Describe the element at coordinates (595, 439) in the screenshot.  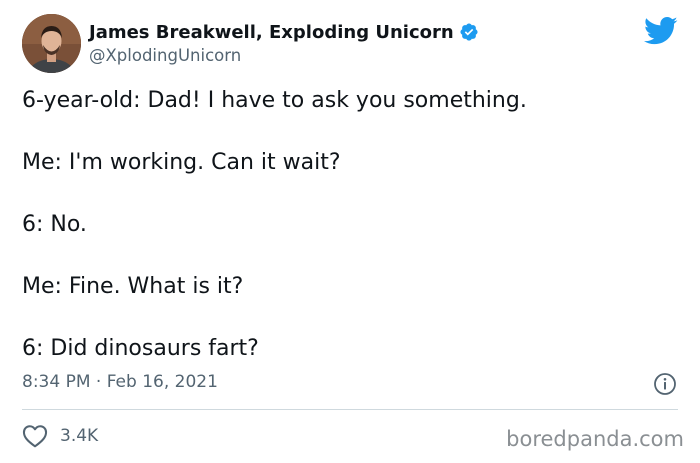
I see `watermark: boredpanda.com` at that location.